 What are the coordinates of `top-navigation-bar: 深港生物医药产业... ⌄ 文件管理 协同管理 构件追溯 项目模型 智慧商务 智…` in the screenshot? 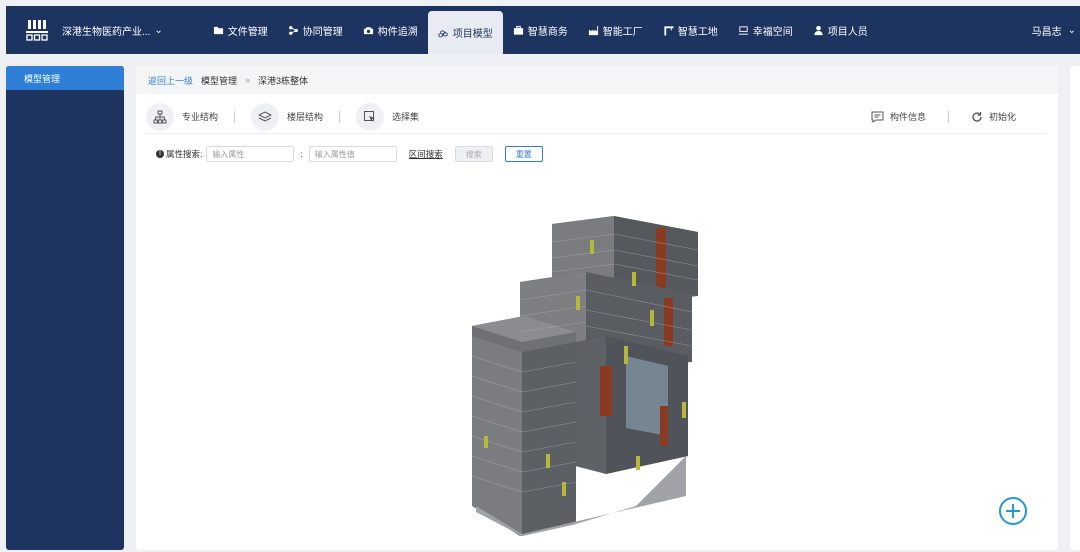 It's located at (543, 30).